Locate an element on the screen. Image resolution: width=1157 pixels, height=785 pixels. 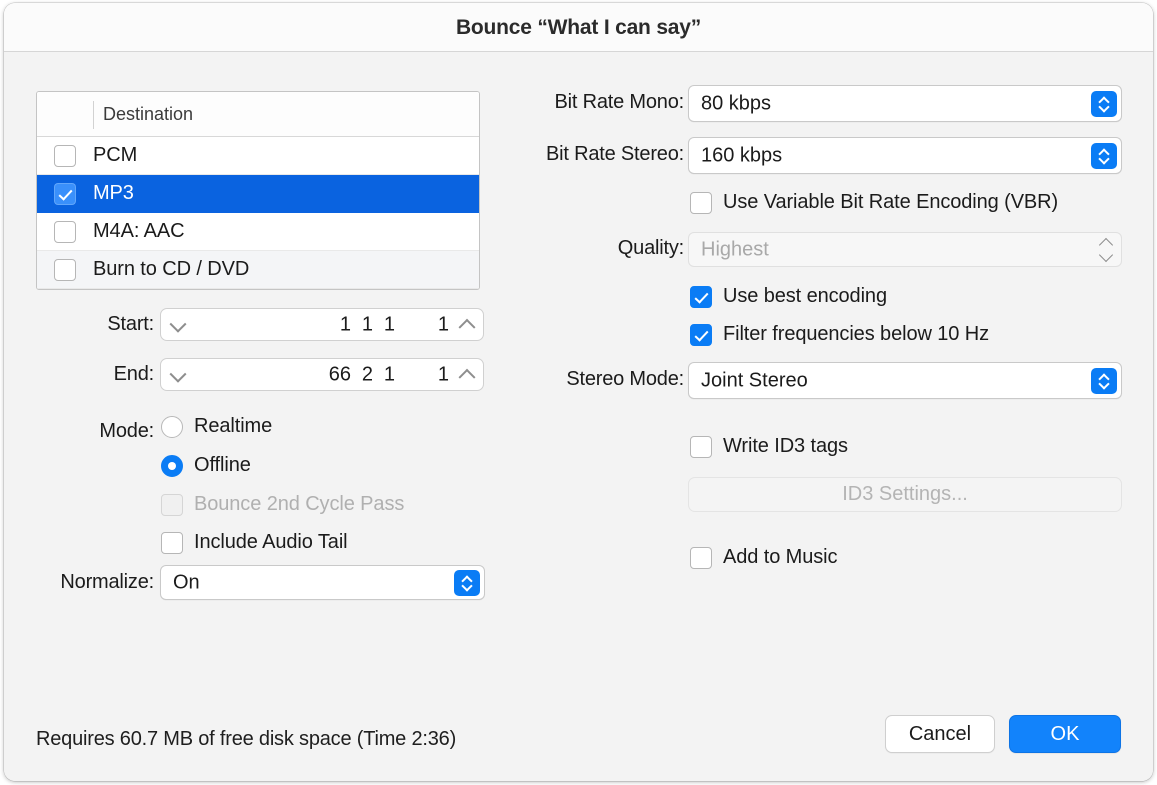
normalize-value: On is located at coordinates (186, 582).